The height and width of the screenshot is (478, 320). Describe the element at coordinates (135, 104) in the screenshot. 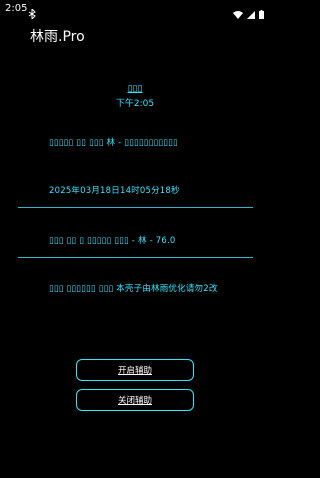

I see `header-time: 下午2:05` at that location.